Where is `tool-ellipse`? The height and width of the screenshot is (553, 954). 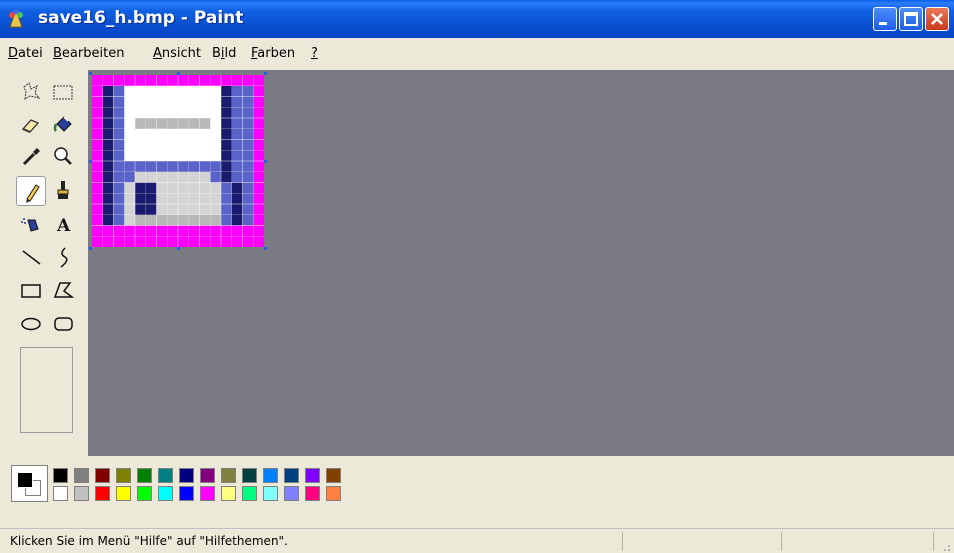
tool-ellipse is located at coordinates (31, 323).